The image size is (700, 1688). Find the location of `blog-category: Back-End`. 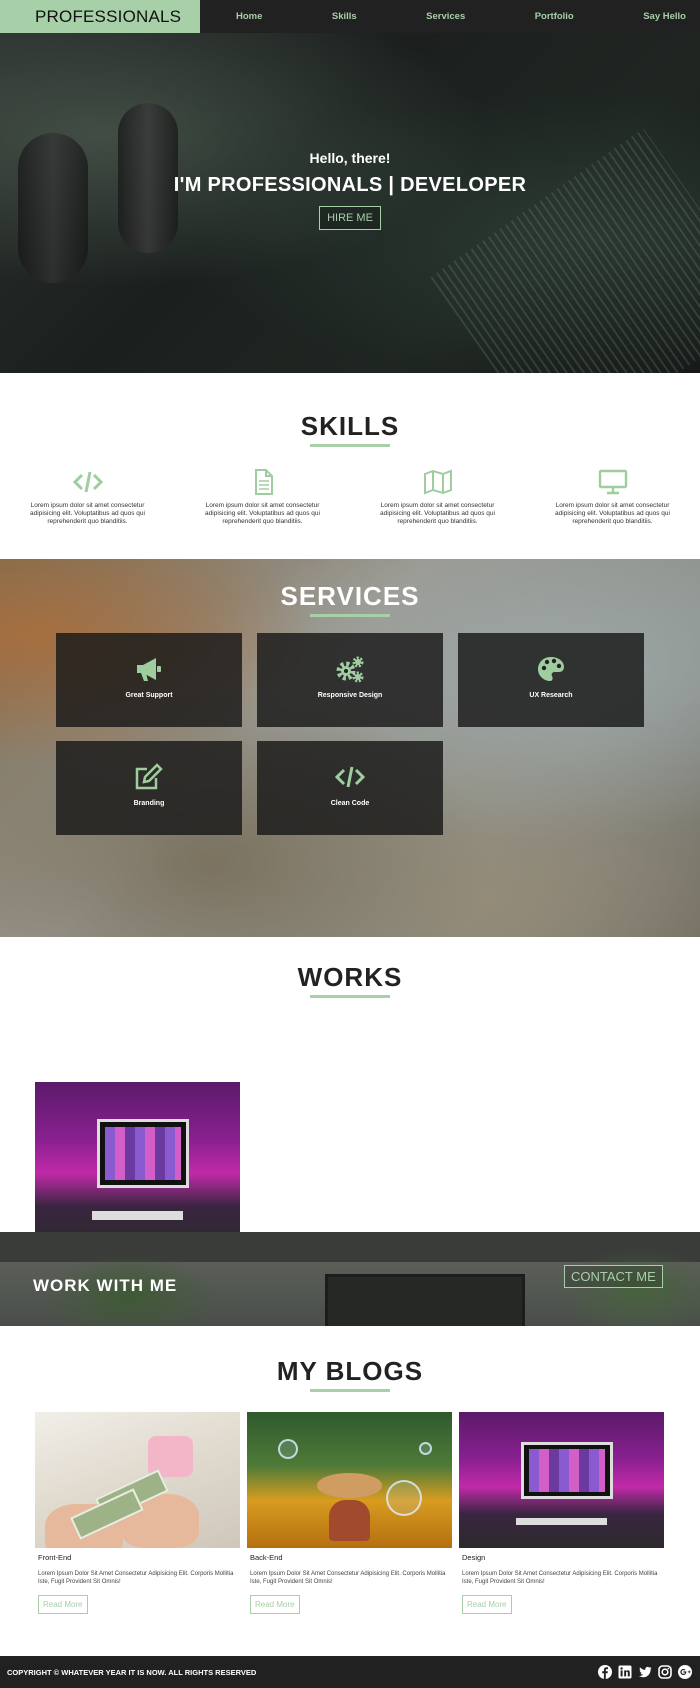

blog-category: Back-End is located at coordinates (266, 1557).